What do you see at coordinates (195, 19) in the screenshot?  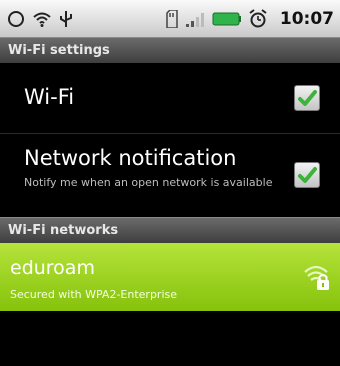 I see `signal-icon` at bounding box center [195, 19].